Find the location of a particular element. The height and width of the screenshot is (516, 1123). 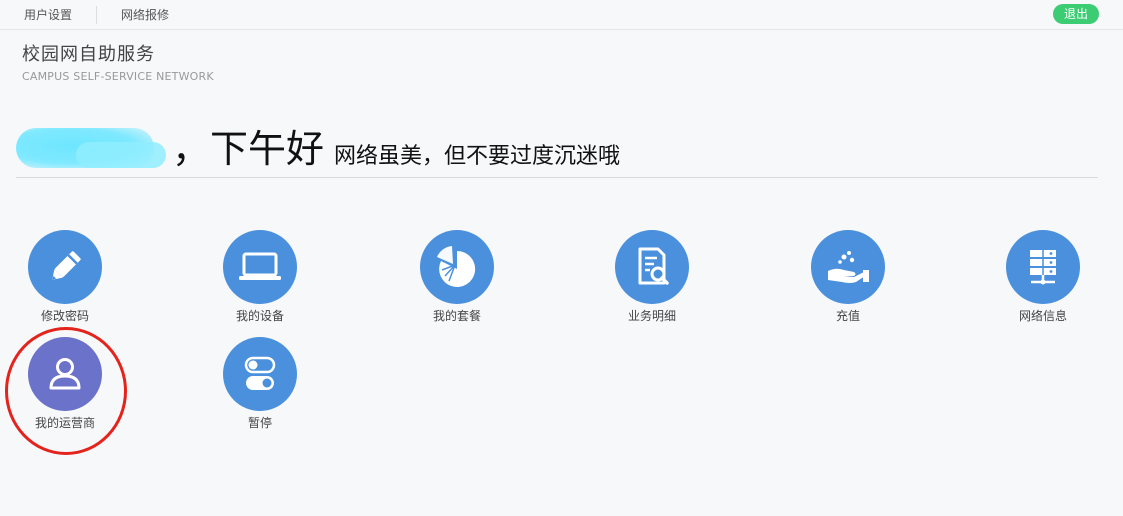

my-operator-circle is located at coordinates (65, 374).